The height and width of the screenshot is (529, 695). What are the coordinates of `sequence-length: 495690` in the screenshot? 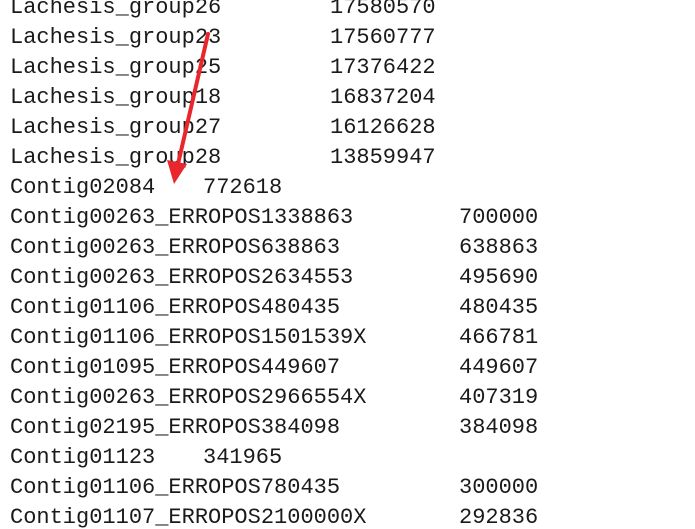 It's located at (499, 277).